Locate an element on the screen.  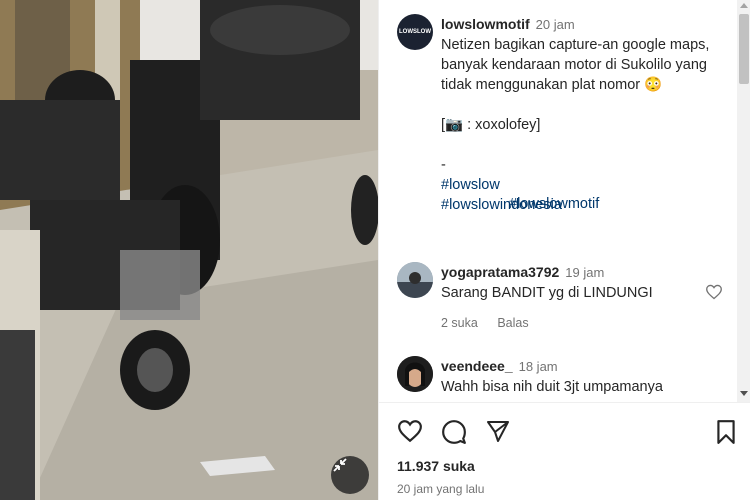
avatar-logo-text: LOWSLOW is located at coordinates (415, 32).